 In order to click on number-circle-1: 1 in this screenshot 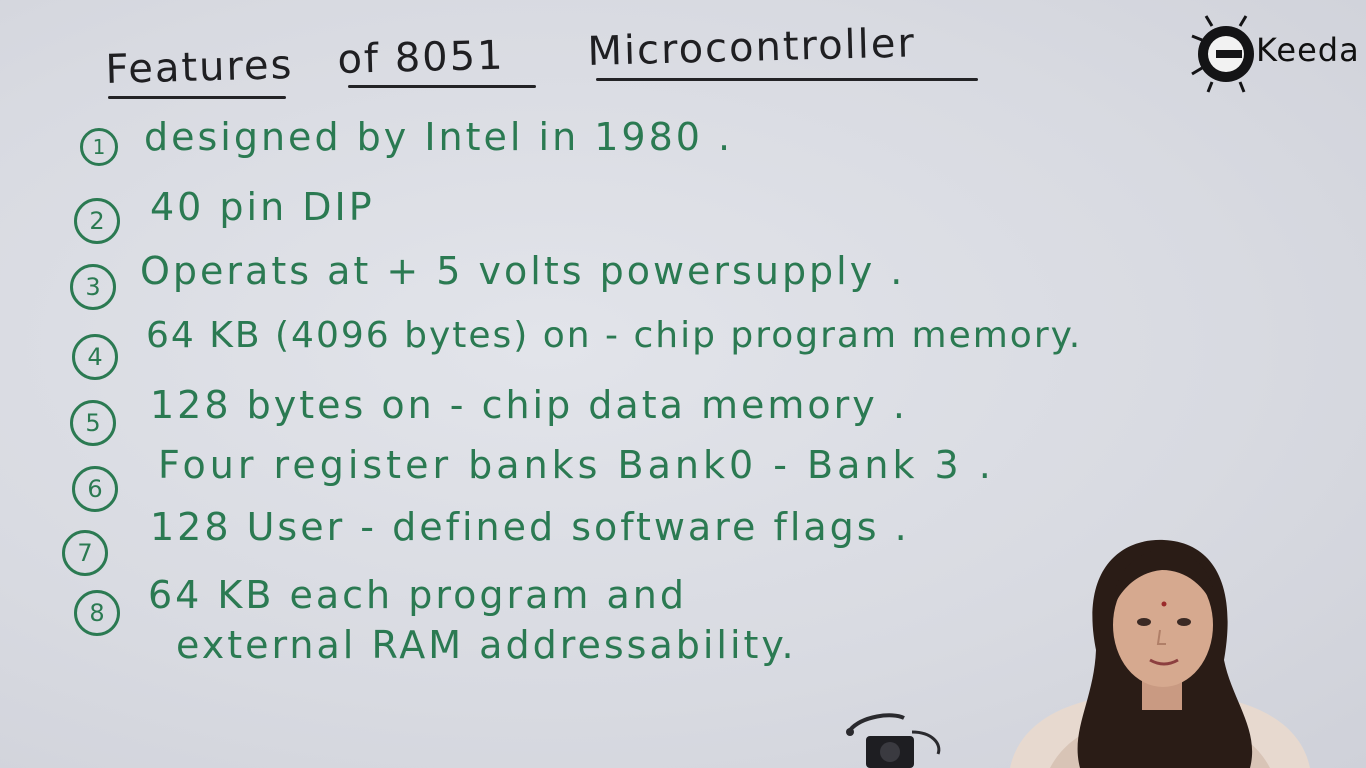, I will do `click(99, 147)`.